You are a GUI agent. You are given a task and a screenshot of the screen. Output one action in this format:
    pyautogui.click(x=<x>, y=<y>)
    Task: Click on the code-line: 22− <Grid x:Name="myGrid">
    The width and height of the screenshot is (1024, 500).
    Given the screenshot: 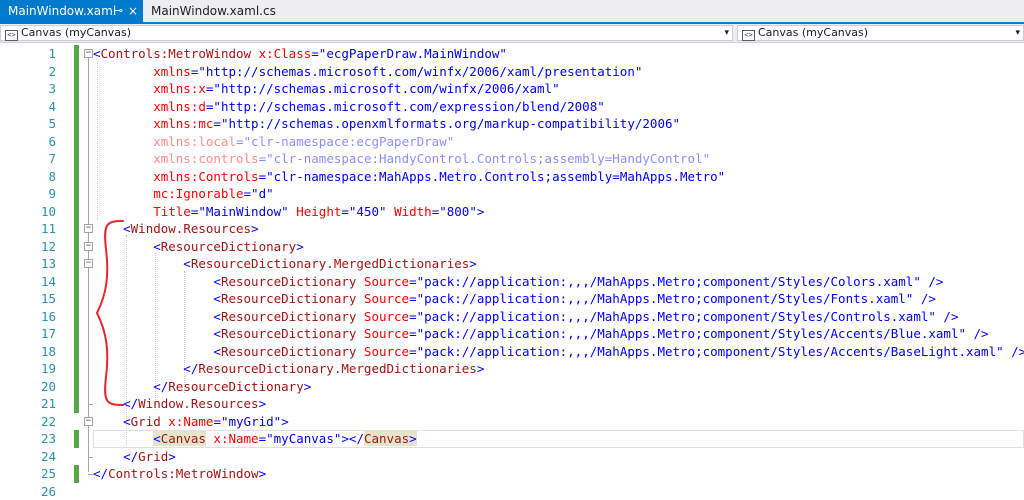 What is the action you would take?
    pyautogui.click(x=512, y=422)
    